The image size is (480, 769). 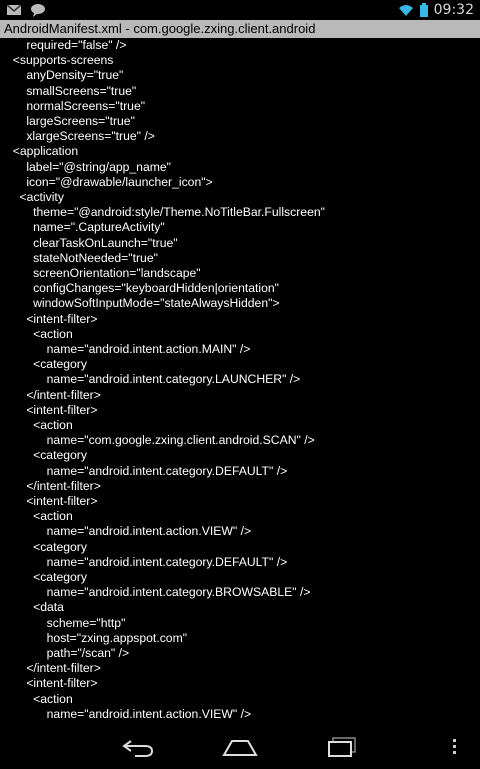 I want to click on wifi-icon, so click(x=406, y=10).